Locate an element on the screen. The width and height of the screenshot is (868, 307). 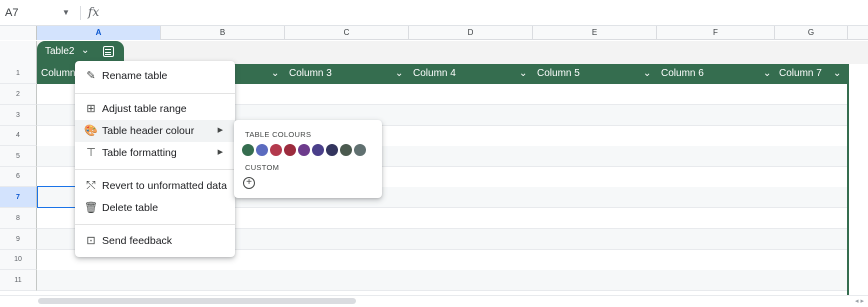
scroll-arrows-icon: ◂ ▸ is located at coordinates (859, 301).